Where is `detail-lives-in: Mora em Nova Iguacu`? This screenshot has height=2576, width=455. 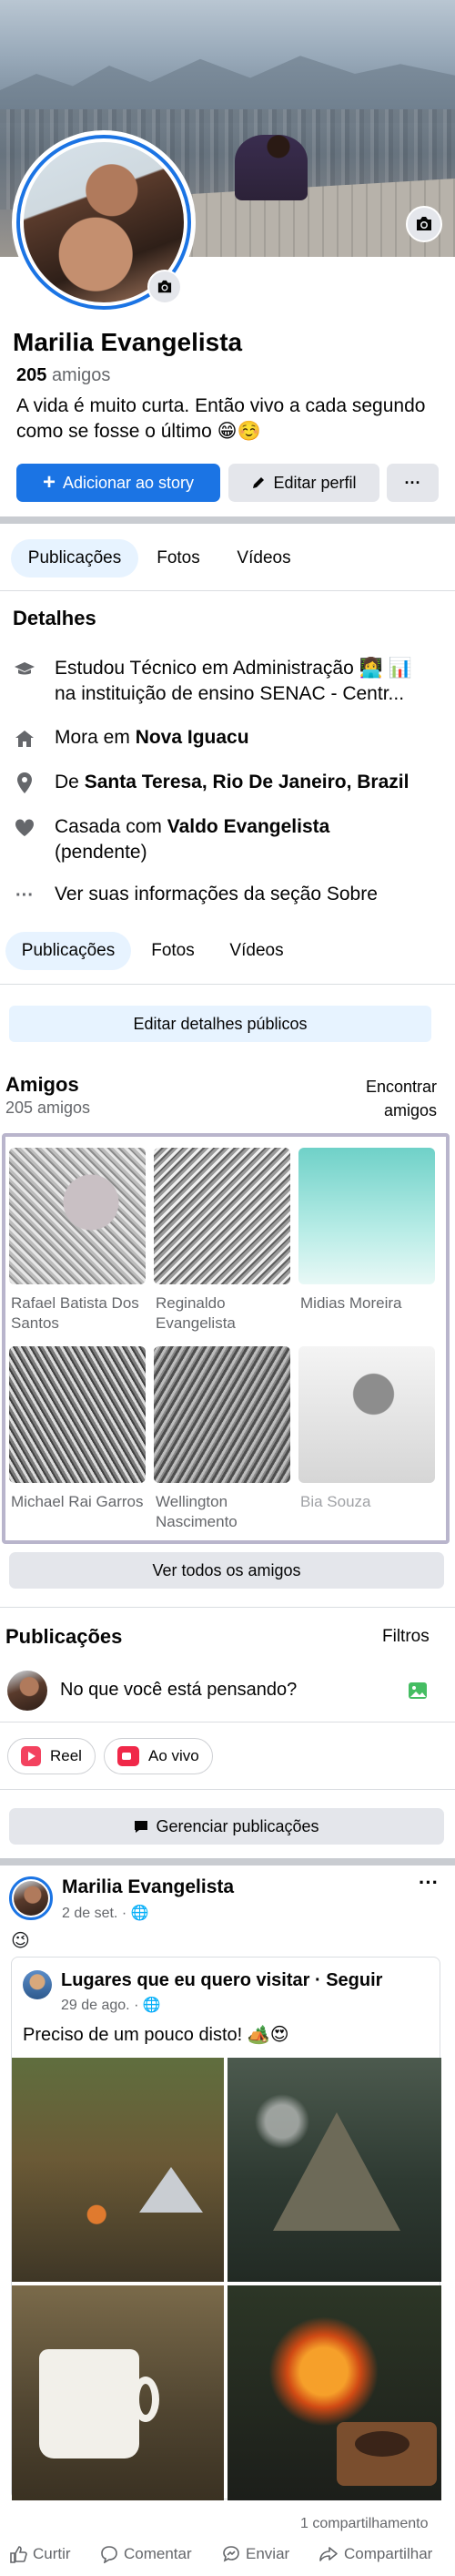
detail-lives-in: Mora em Nova Iguacu is located at coordinates (232, 738).